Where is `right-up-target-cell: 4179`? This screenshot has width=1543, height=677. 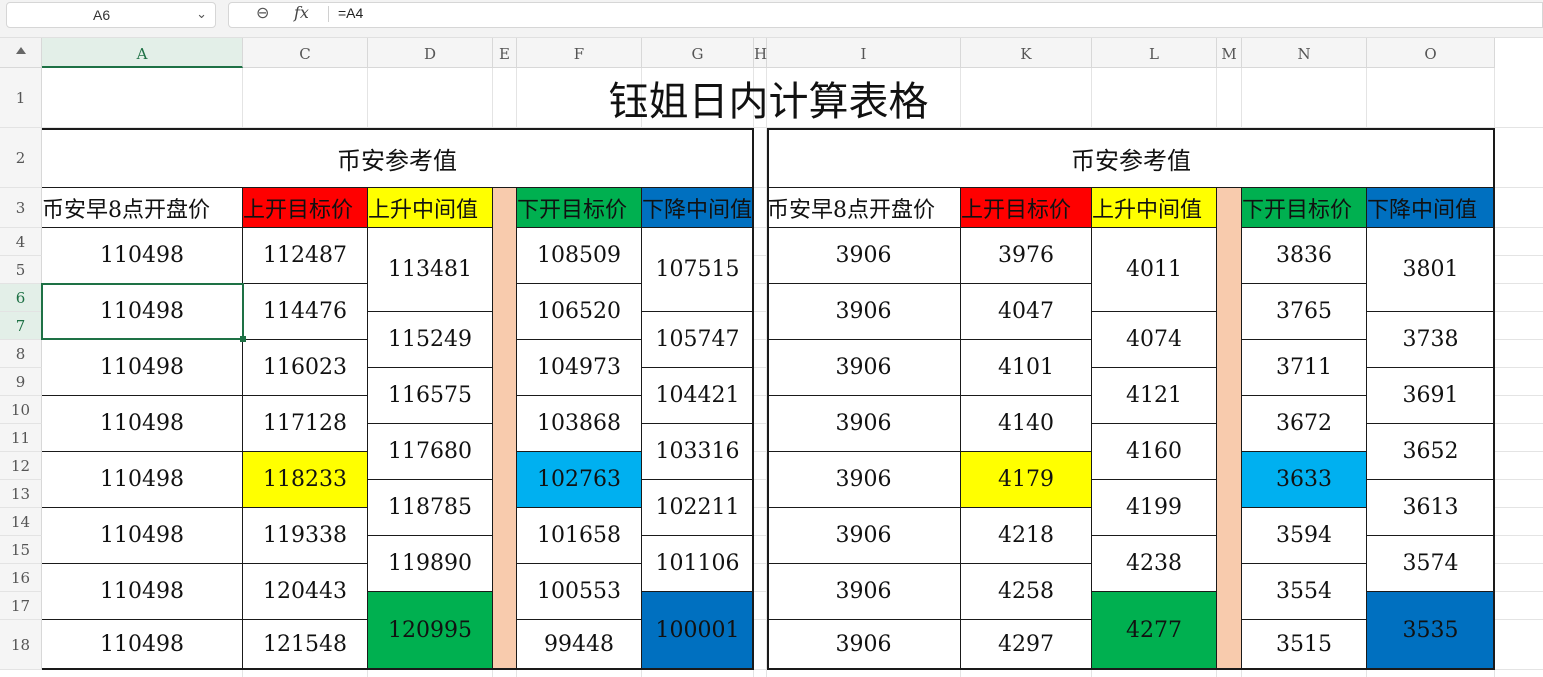
right-up-target-cell: 4179 is located at coordinates (1026, 480).